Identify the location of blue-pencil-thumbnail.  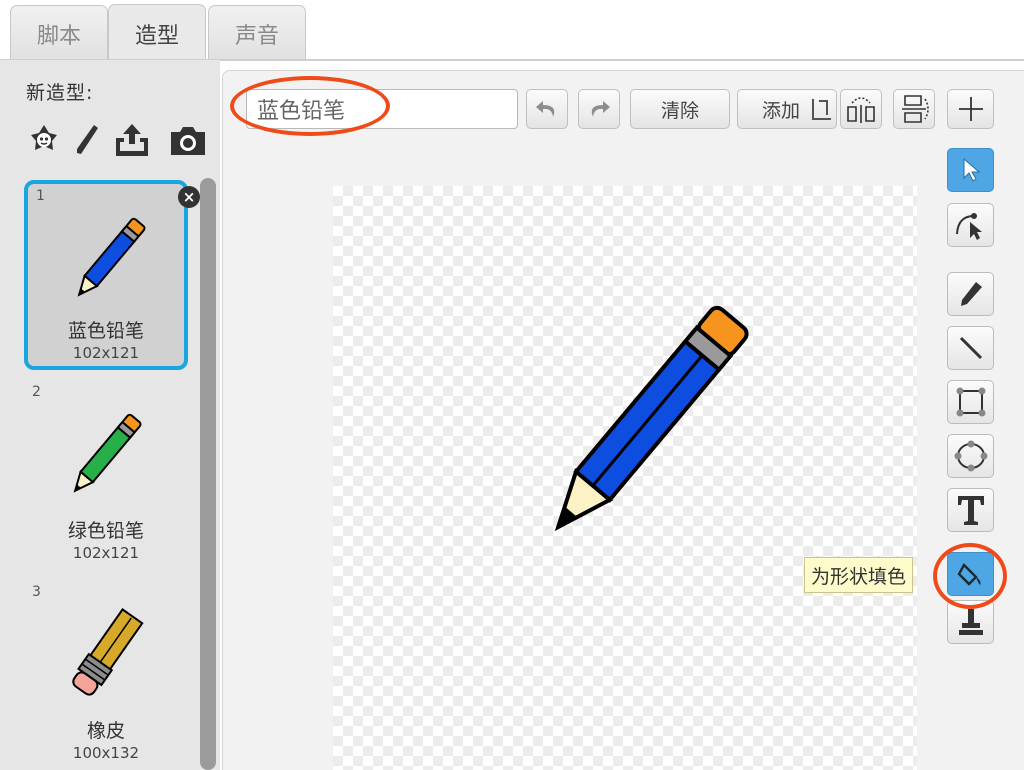
(111, 257).